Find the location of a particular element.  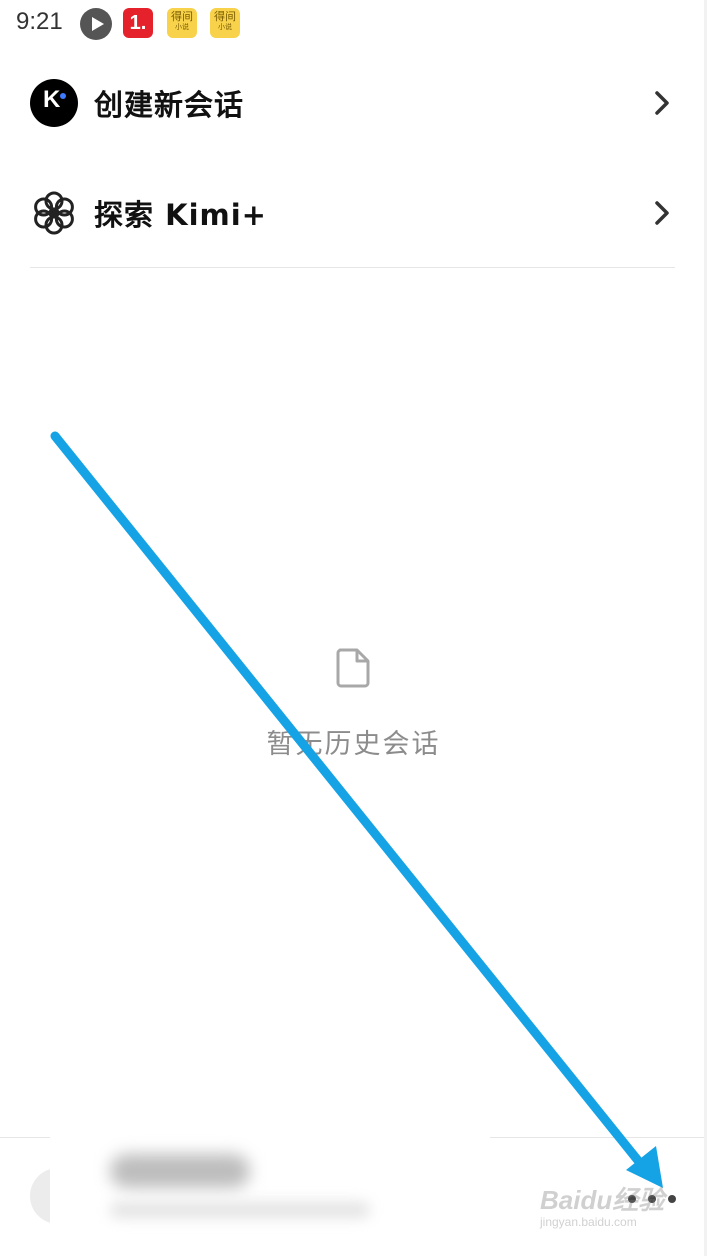

divider is located at coordinates (352, 267).